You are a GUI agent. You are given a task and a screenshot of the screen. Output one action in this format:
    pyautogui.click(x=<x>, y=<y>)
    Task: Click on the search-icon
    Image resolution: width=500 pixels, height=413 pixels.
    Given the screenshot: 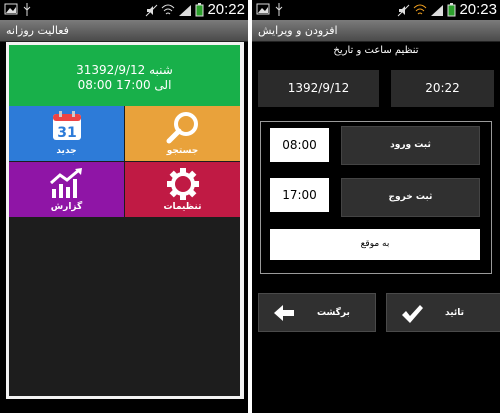 What is the action you would take?
    pyautogui.click(x=183, y=130)
    